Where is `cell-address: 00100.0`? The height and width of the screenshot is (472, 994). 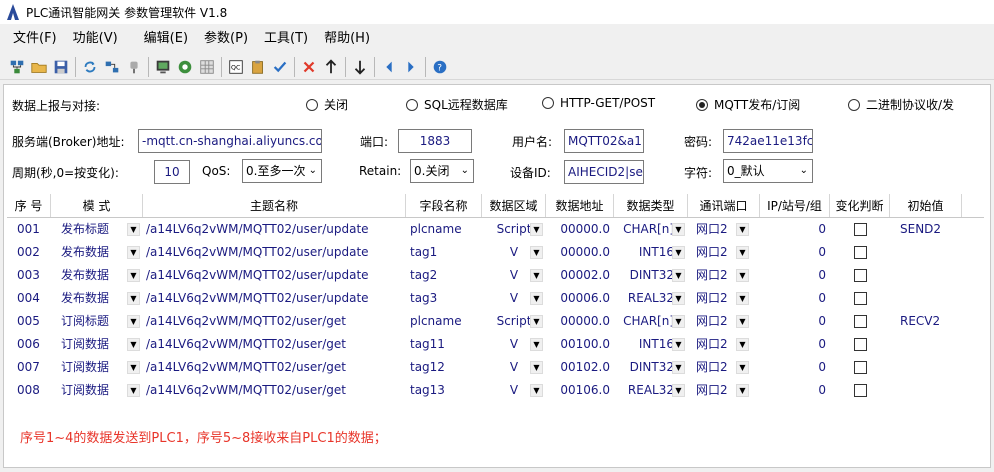 cell-address: 00100.0 is located at coordinates (580, 344).